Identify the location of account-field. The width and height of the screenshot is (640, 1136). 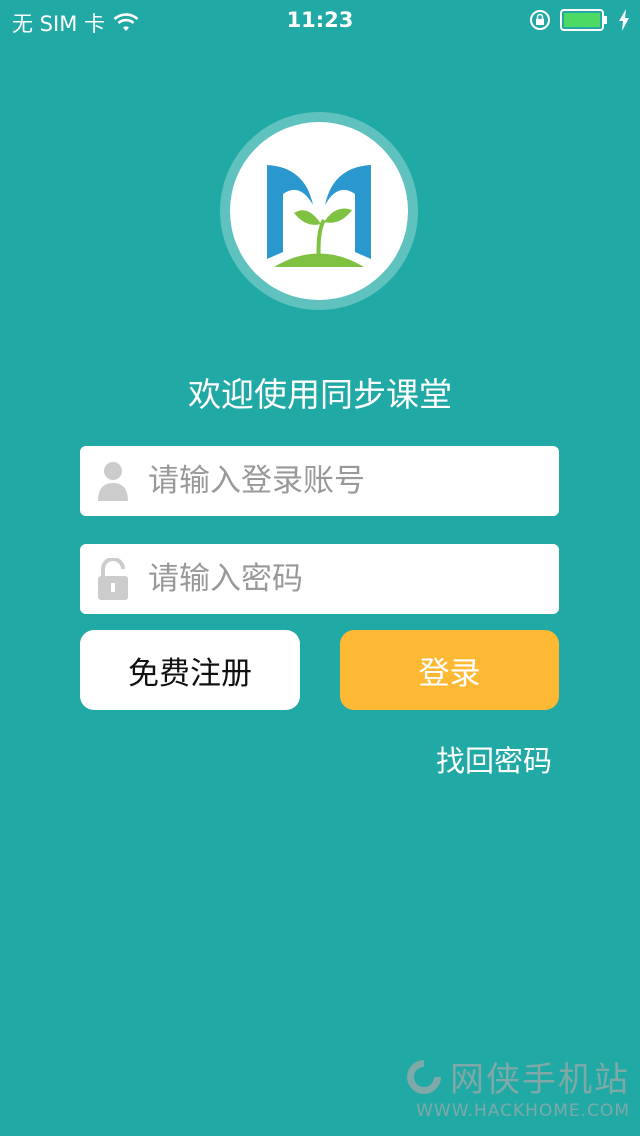
(319, 481).